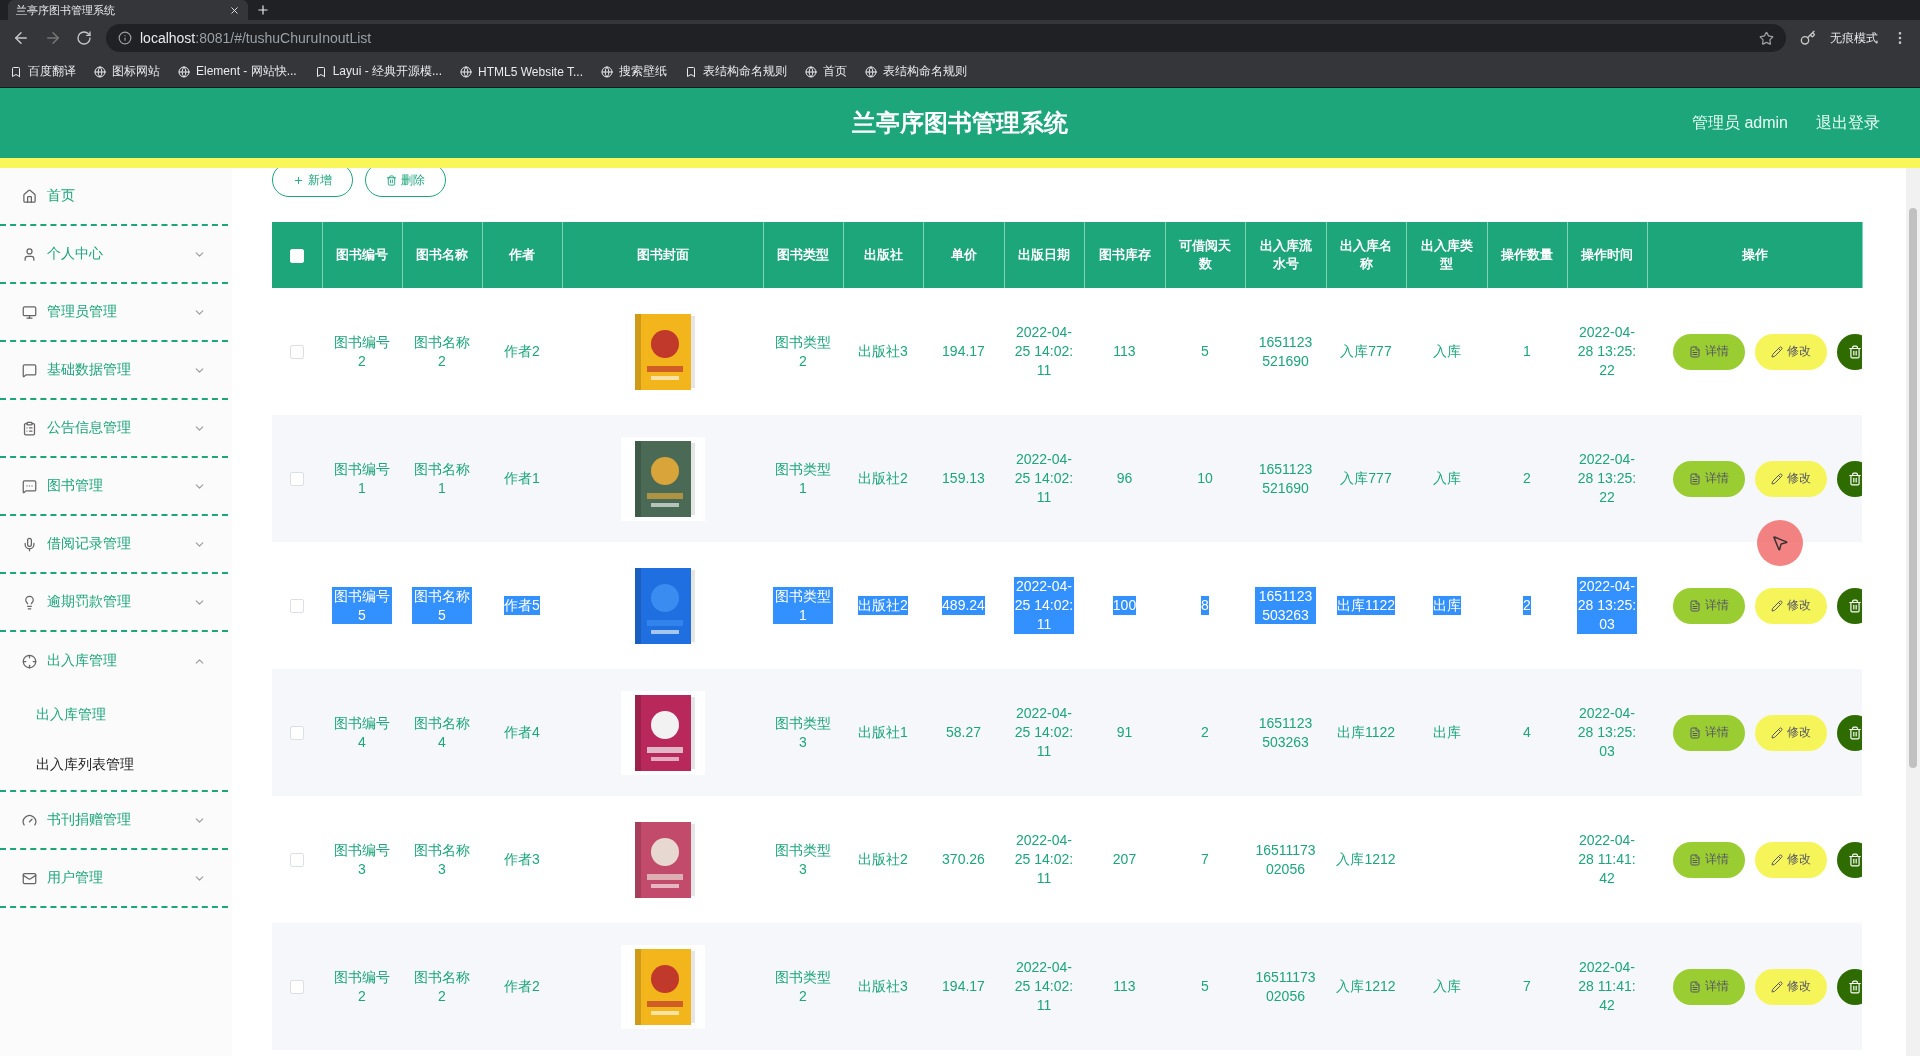 The width and height of the screenshot is (1920, 1056). What do you see at coordinates (1854, 38) in the screenshot?
I see `incognito-label: 无痕模式` at bounding box center [1854, 38].